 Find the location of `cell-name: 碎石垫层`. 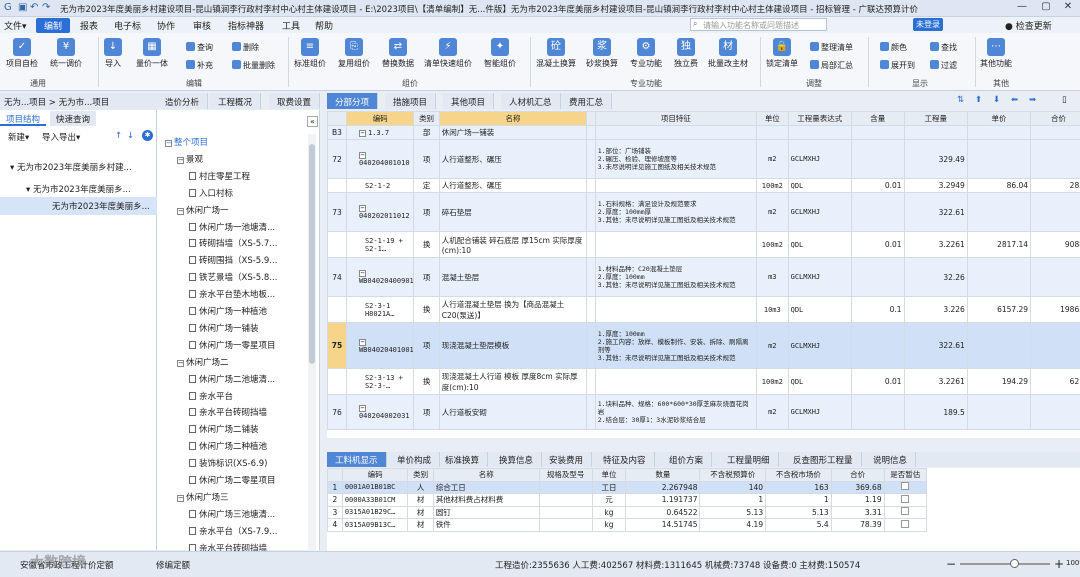

cell-name: 碎石垫层 is located at coordinates (513, 212).